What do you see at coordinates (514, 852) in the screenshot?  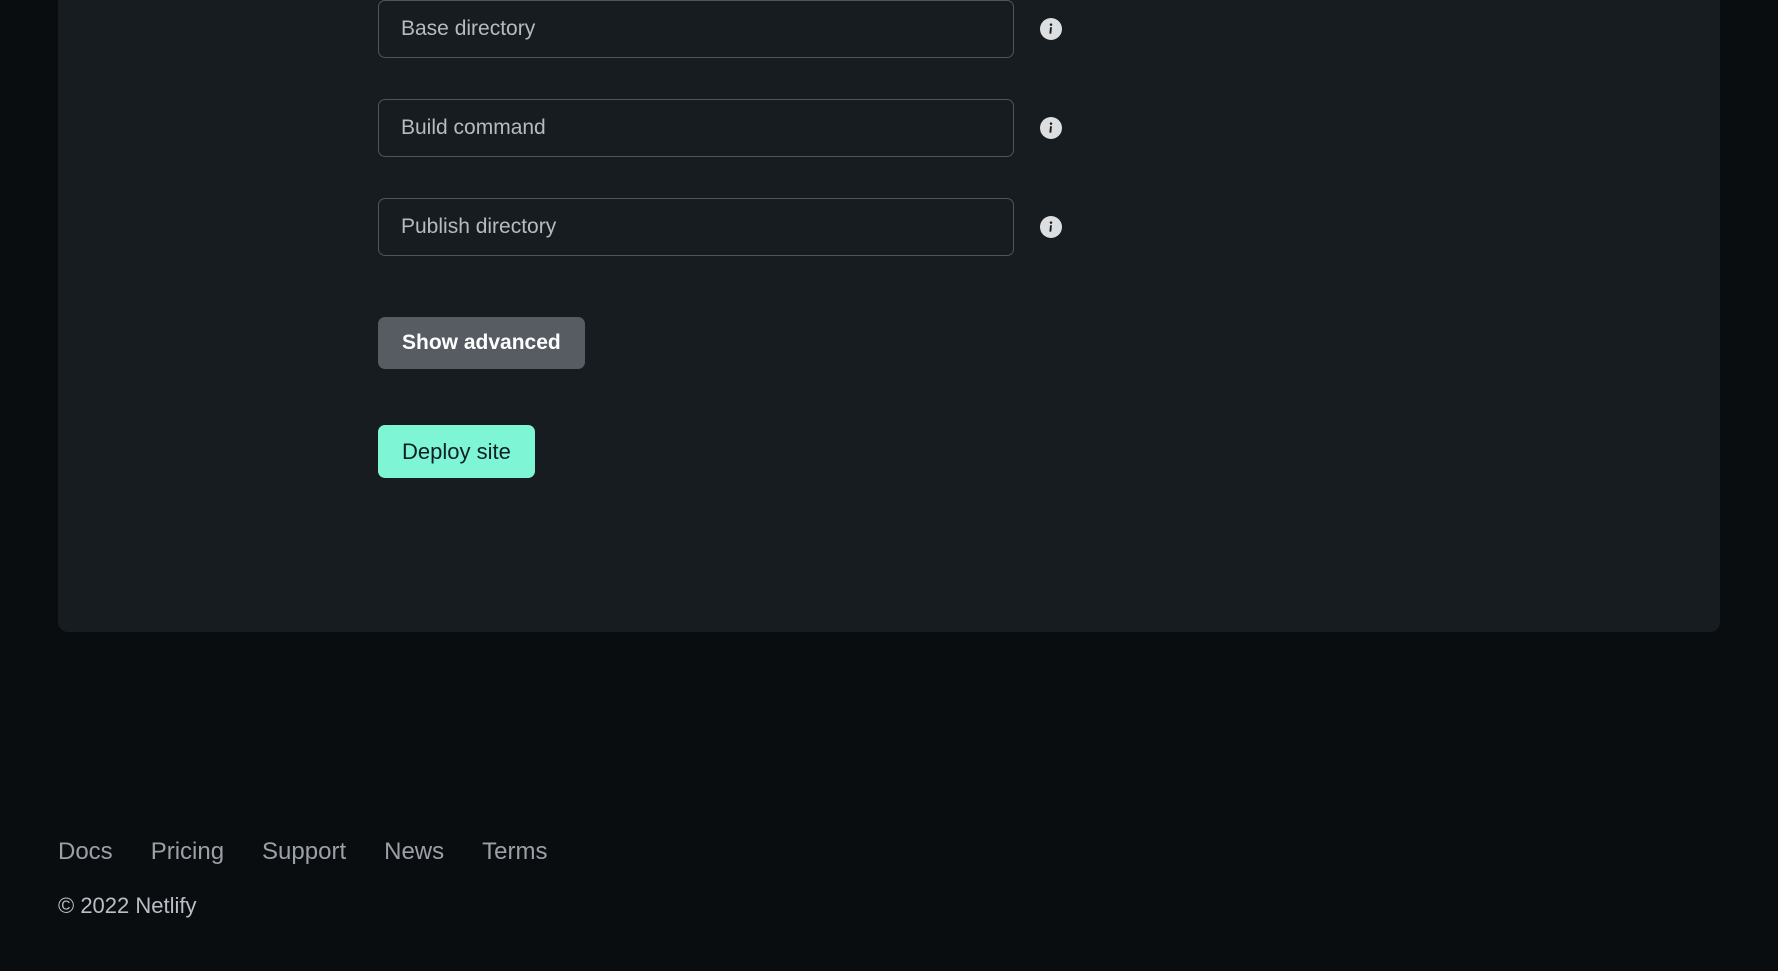 I see `footer-link-terms: Terms` at bounding box center [514, 852].